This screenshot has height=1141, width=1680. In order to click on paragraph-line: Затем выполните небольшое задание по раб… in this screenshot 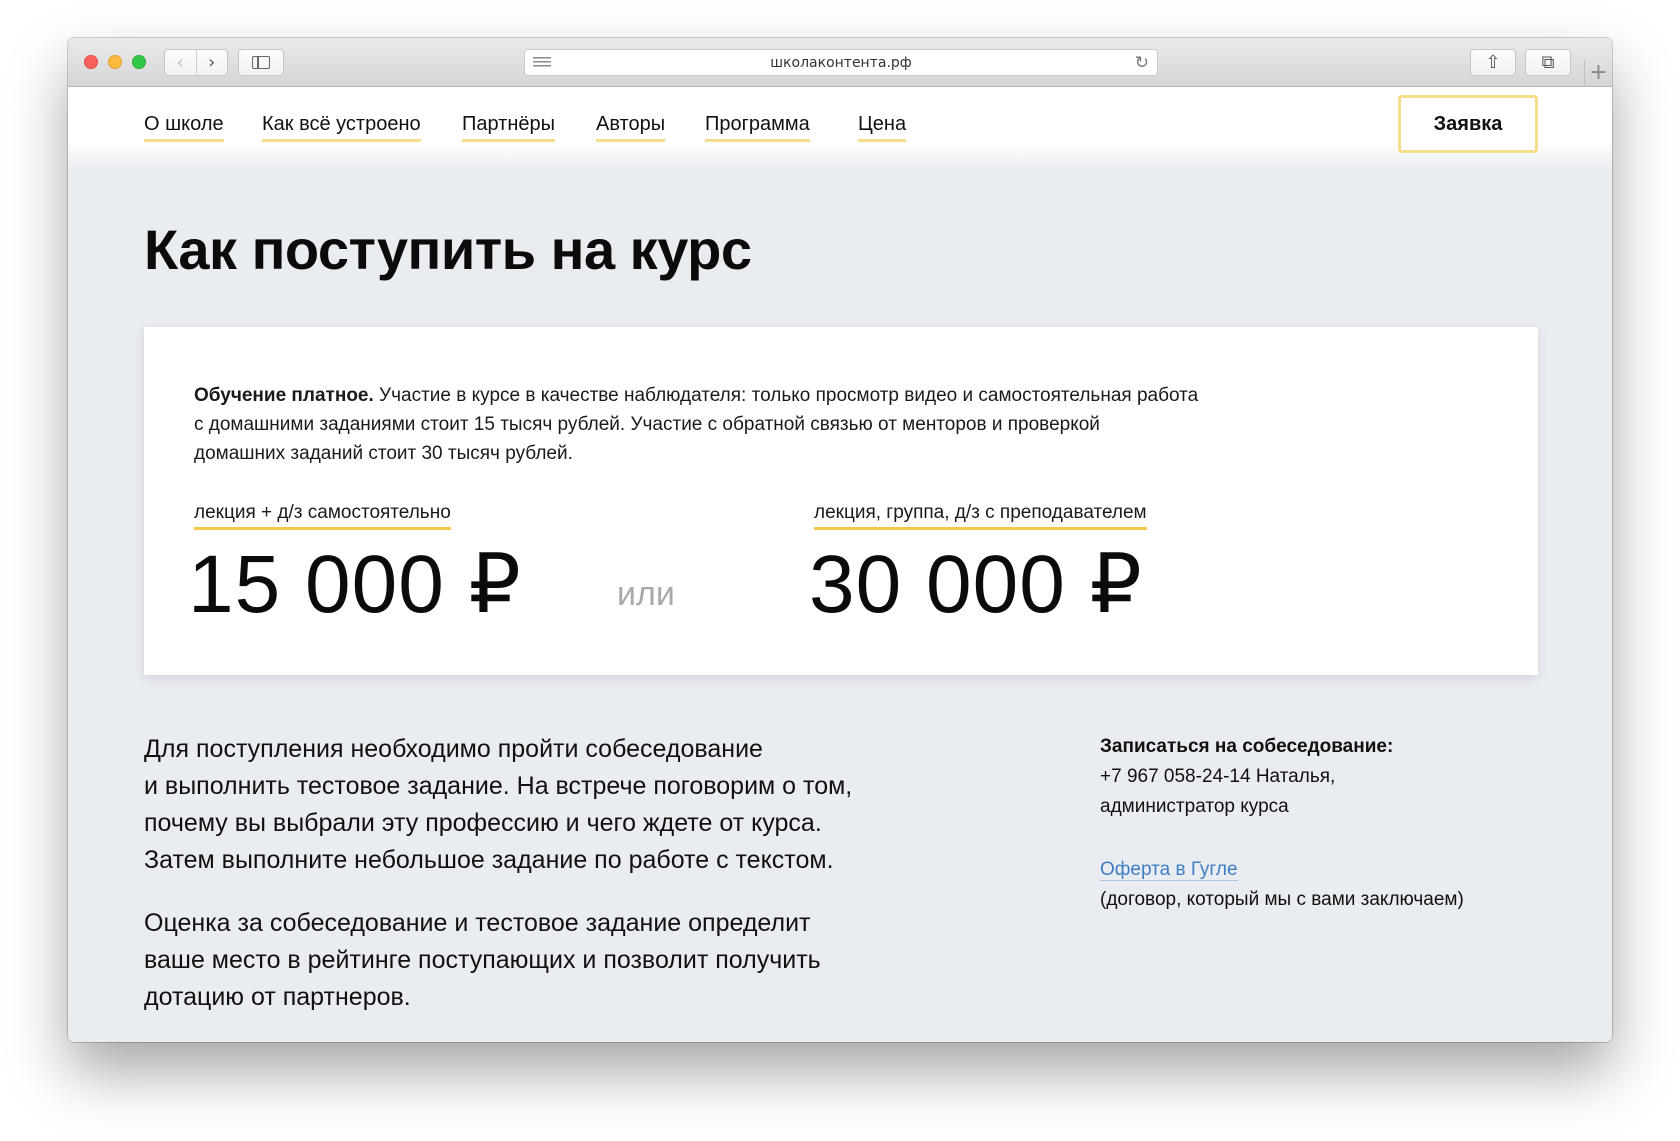, I will do `click(489, 860)`.